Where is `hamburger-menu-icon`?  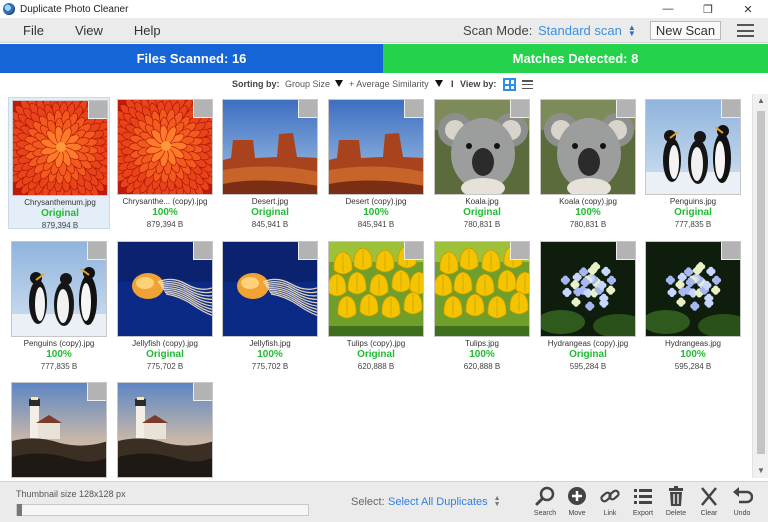
hamburger-menu-icon is located at coordinates (745, 30).